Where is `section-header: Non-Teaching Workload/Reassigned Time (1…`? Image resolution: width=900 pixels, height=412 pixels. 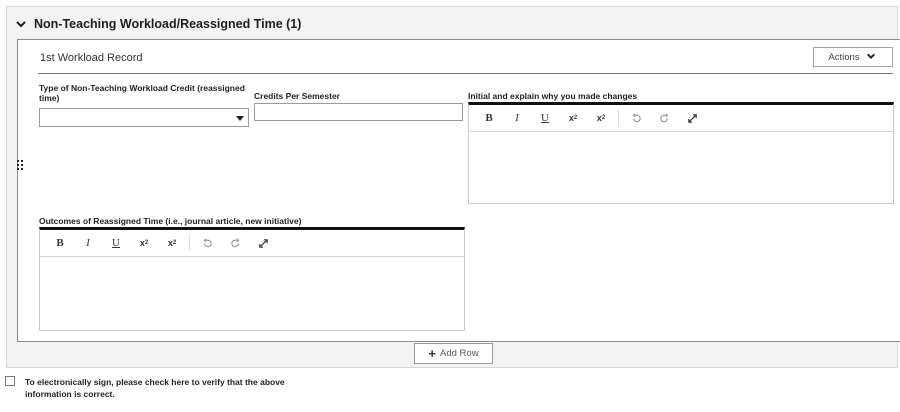 section-header: Non-Teaching Workload/Reassigned Time (1… is located at coordinates (158, 24).